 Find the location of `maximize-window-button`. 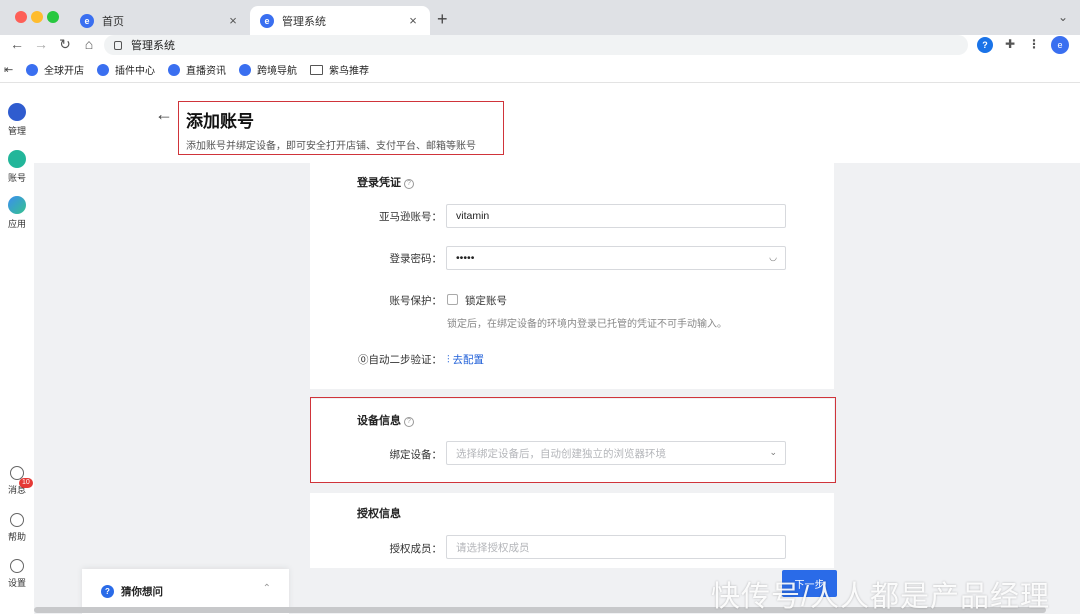

maximize-window-button is located at coordinates (53, 17).